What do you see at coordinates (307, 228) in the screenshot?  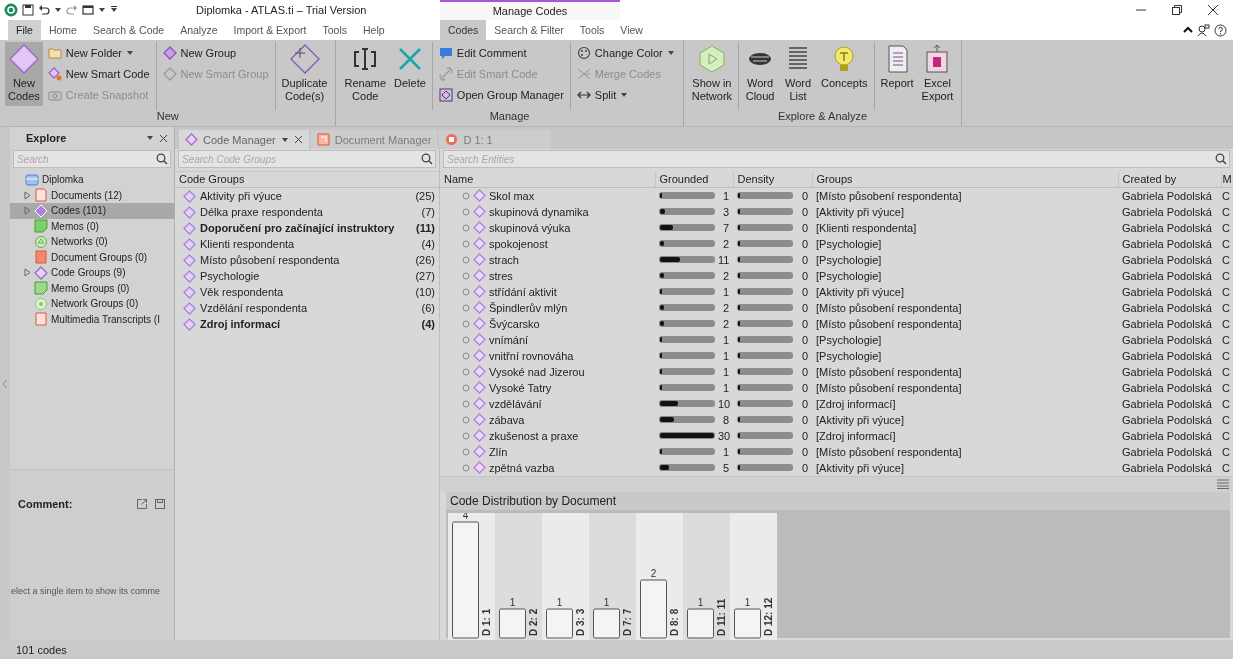 I see `list-item: Doporučení pro začínající instruktory (11)` at bounding box center [307, 228].